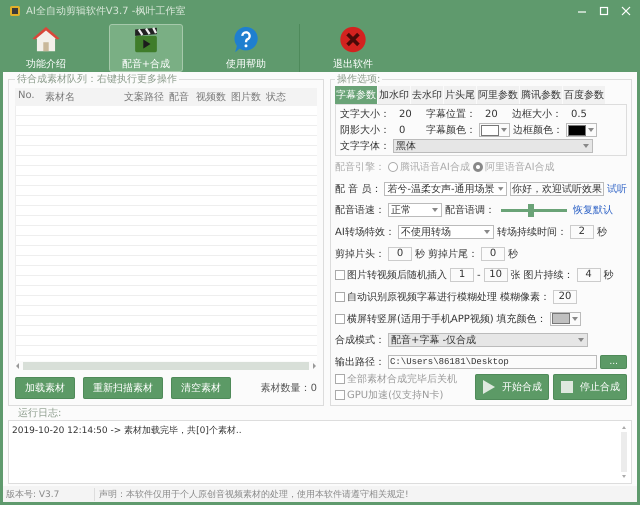 The width and height of the screenshot is (640, 505). I want to click on number-field: 10, so click(496, 275).